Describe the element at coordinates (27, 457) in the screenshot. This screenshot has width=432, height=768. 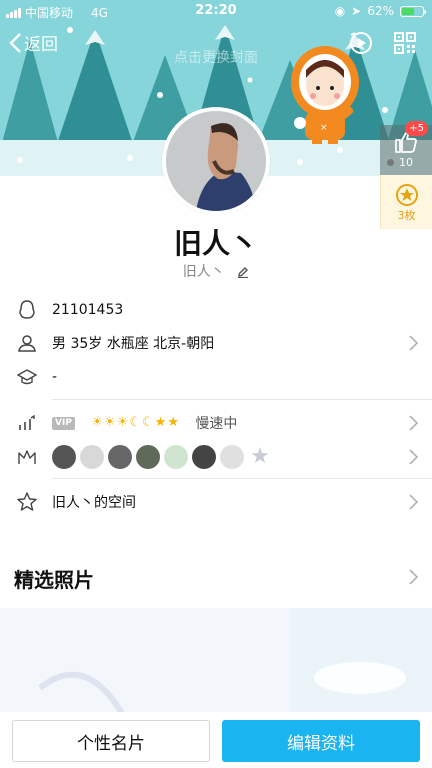
I see `crown-icon` at that location.